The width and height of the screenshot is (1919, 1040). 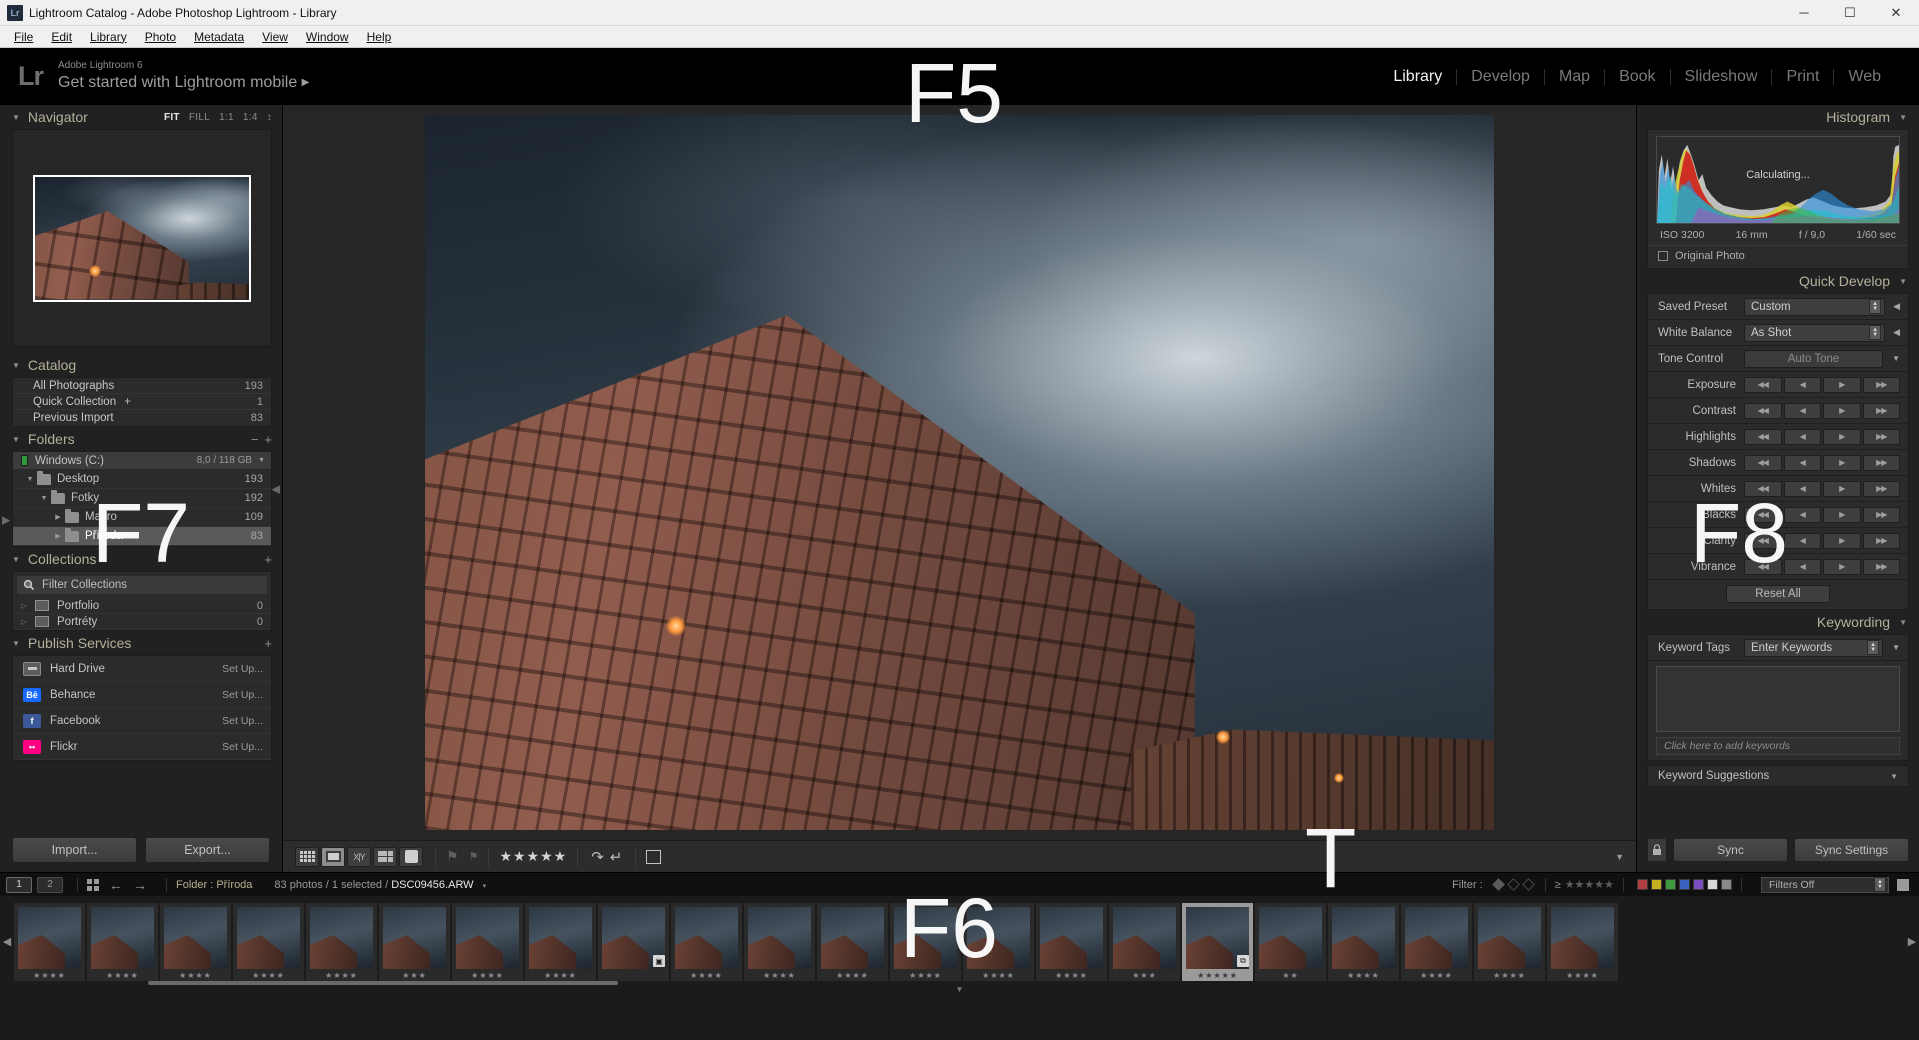 I want to click on module-library: Library, so click(x=1417, y=77).